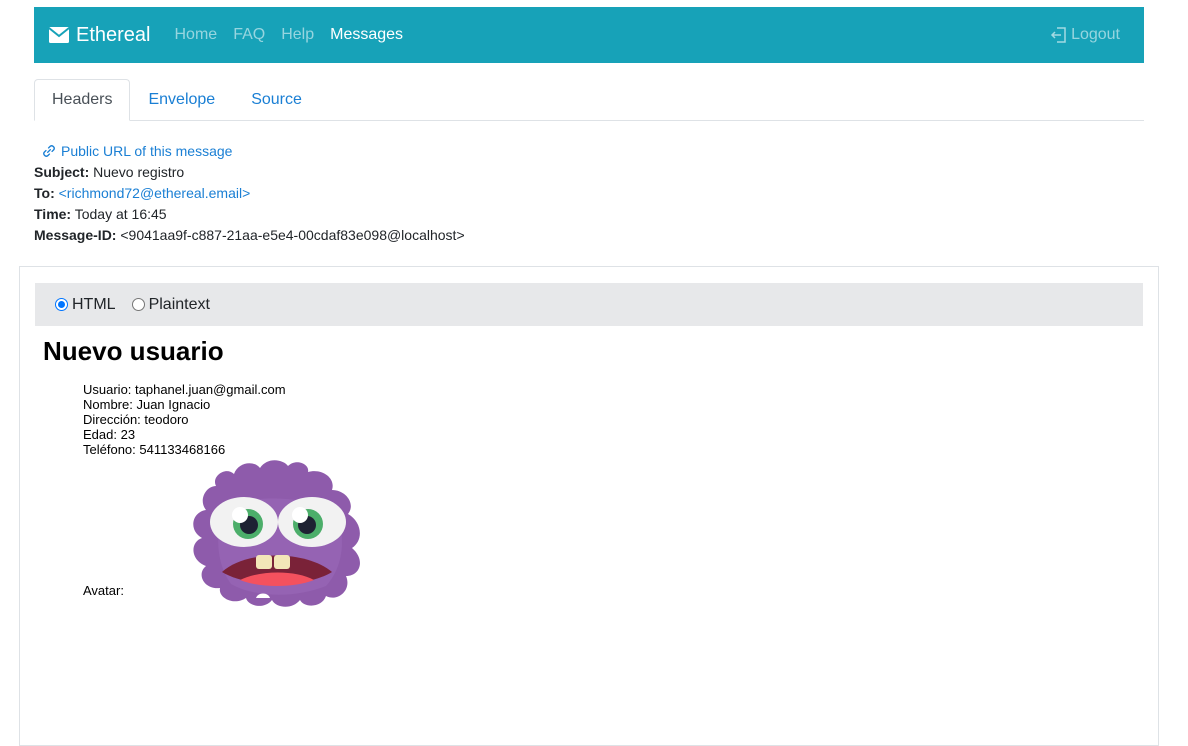 The width and height of the screenshot is (1188, 746). Describe the element at coordinates (249, 172) in the screenshot. I see `subject-row: Subject: Nuevo registro` at that location.